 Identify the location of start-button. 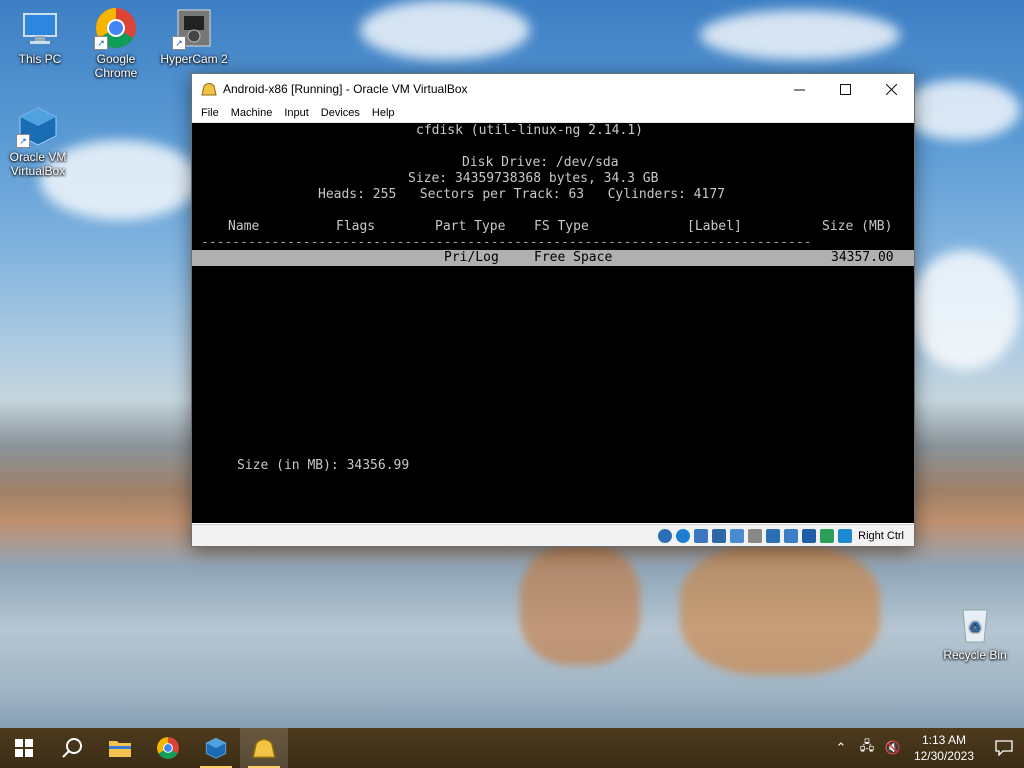
(24, 748).